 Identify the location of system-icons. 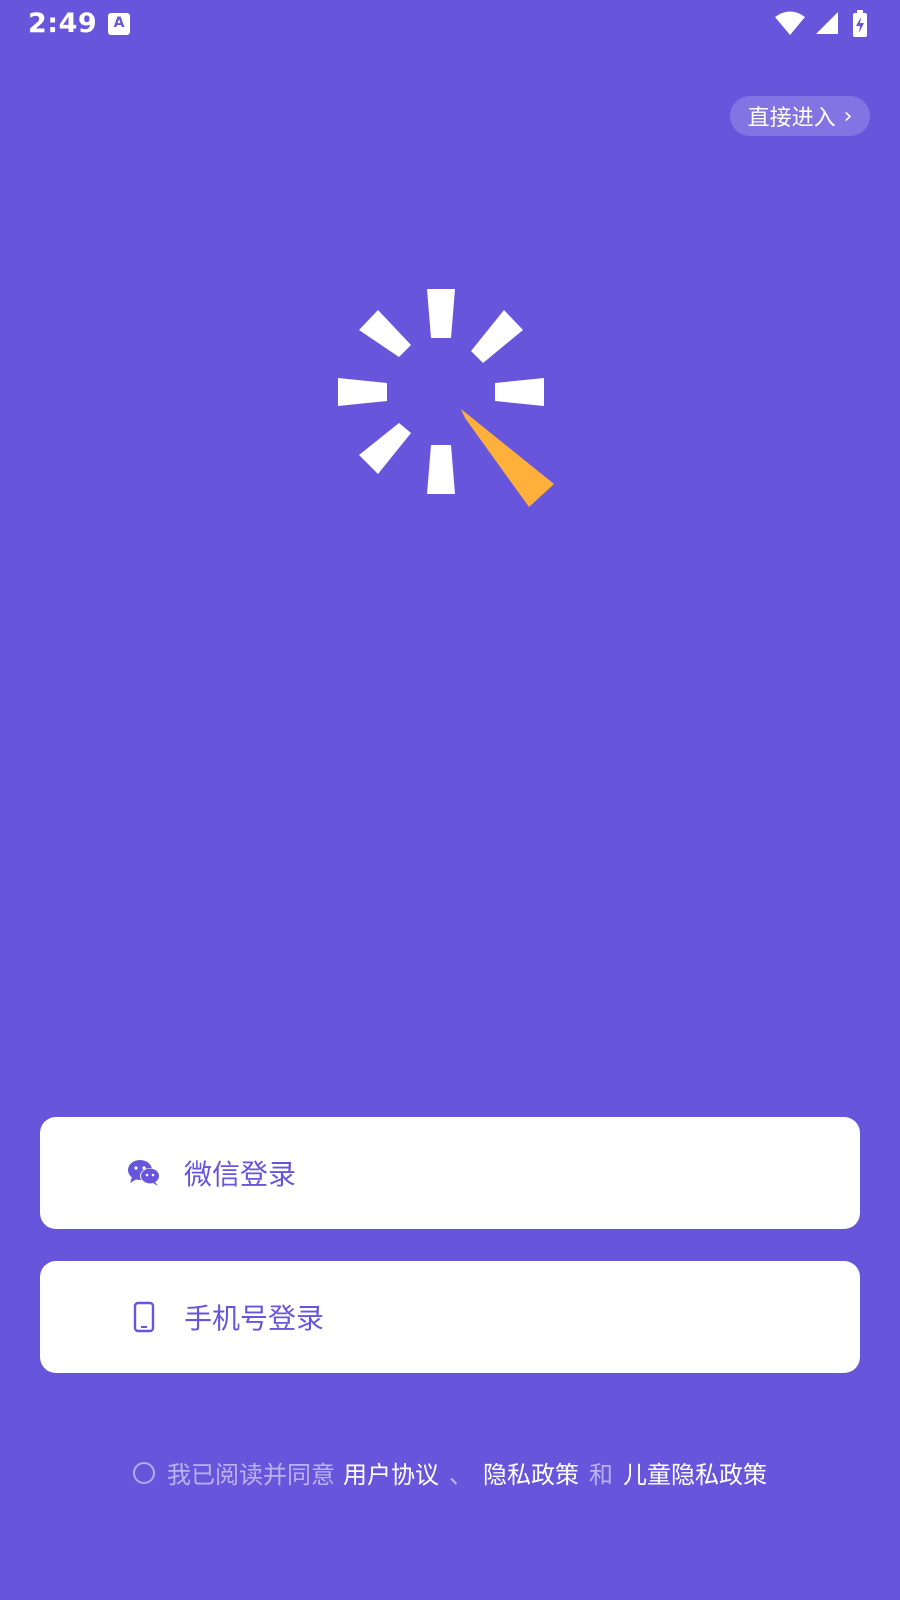
(824, 24).